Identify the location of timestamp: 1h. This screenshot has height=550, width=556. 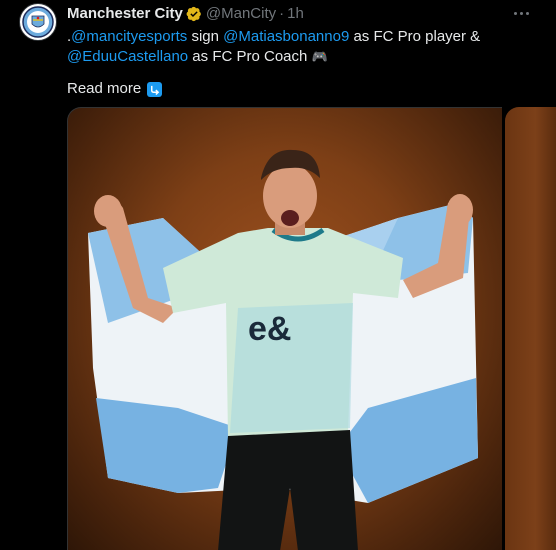
(295, 14).